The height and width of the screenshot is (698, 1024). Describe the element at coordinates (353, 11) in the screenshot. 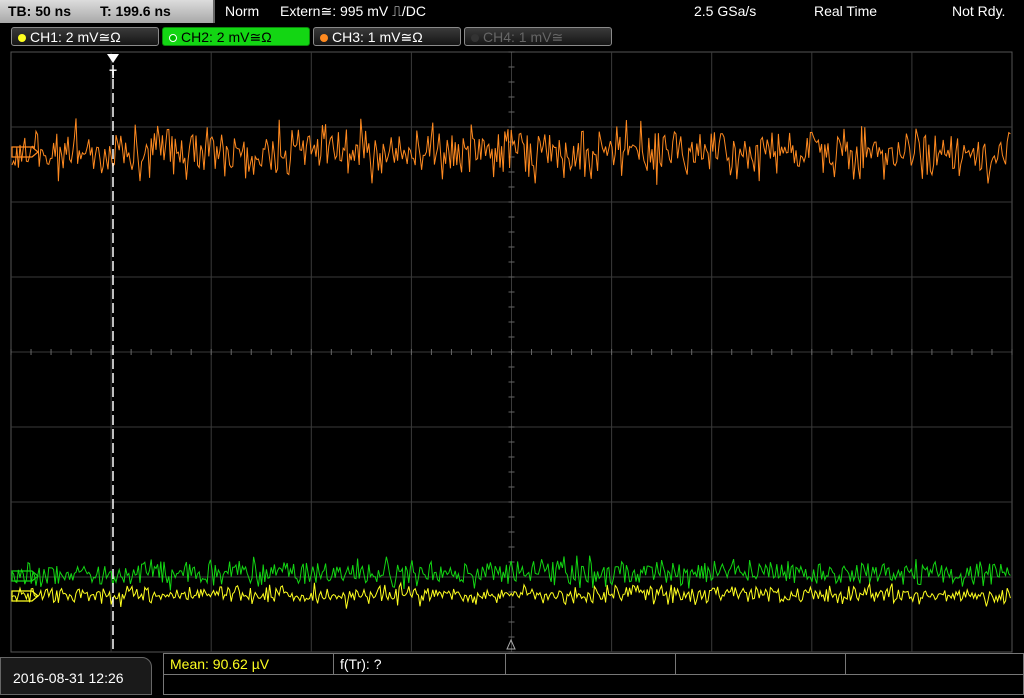

I see `trigger-source: Extern≅: 995 mV ⎍/DC` at that location.